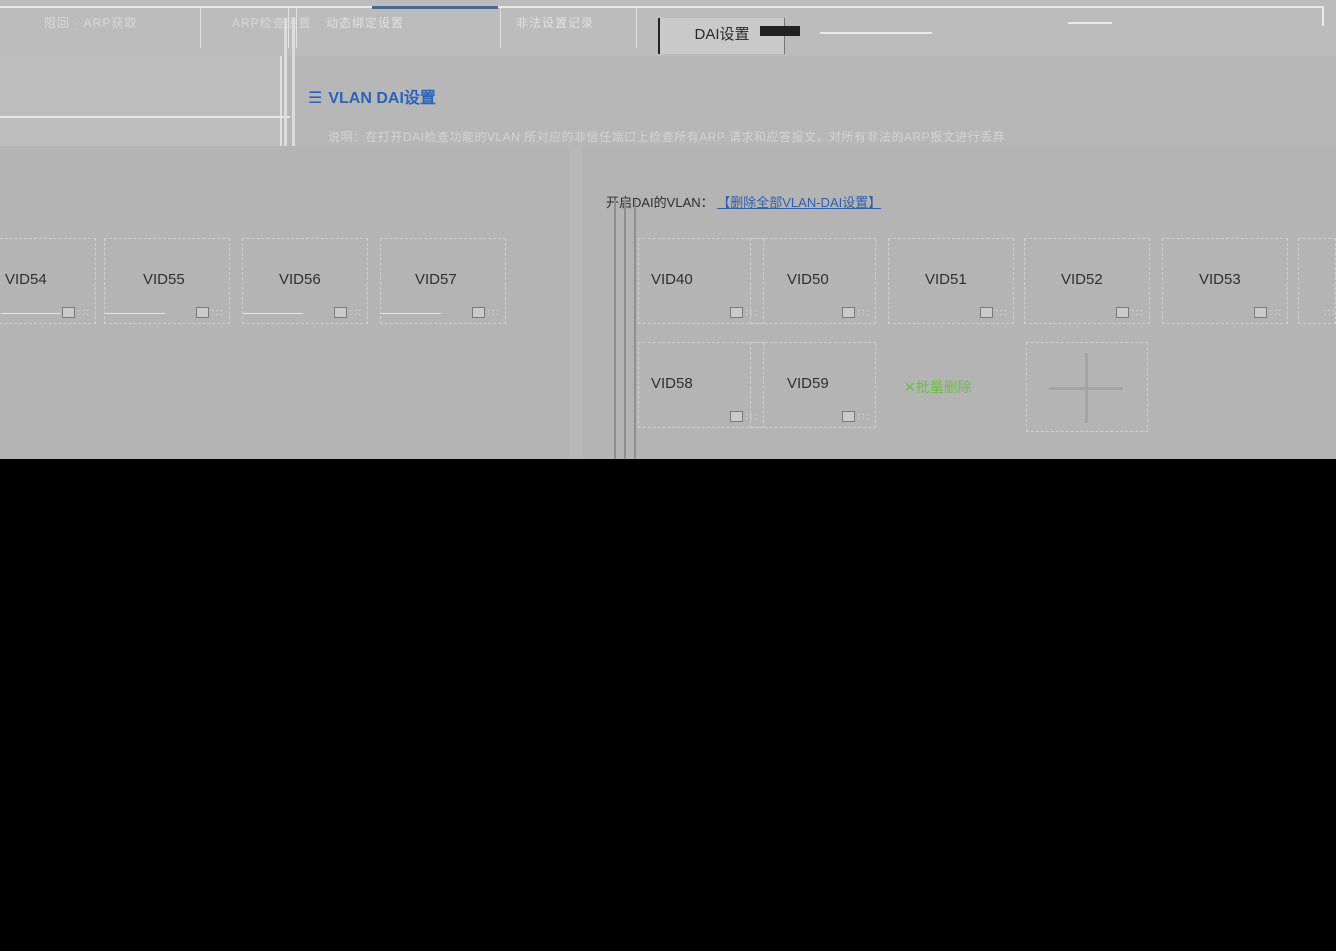  I want to click on add-vlan-button, so click(1087, 387).